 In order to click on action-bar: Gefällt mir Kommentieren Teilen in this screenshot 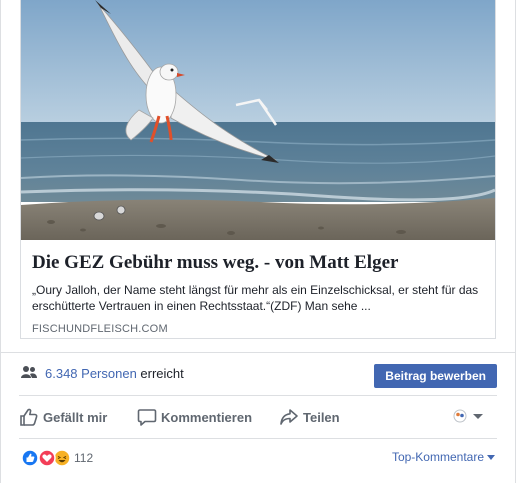, I will do `click(258, 417)`.